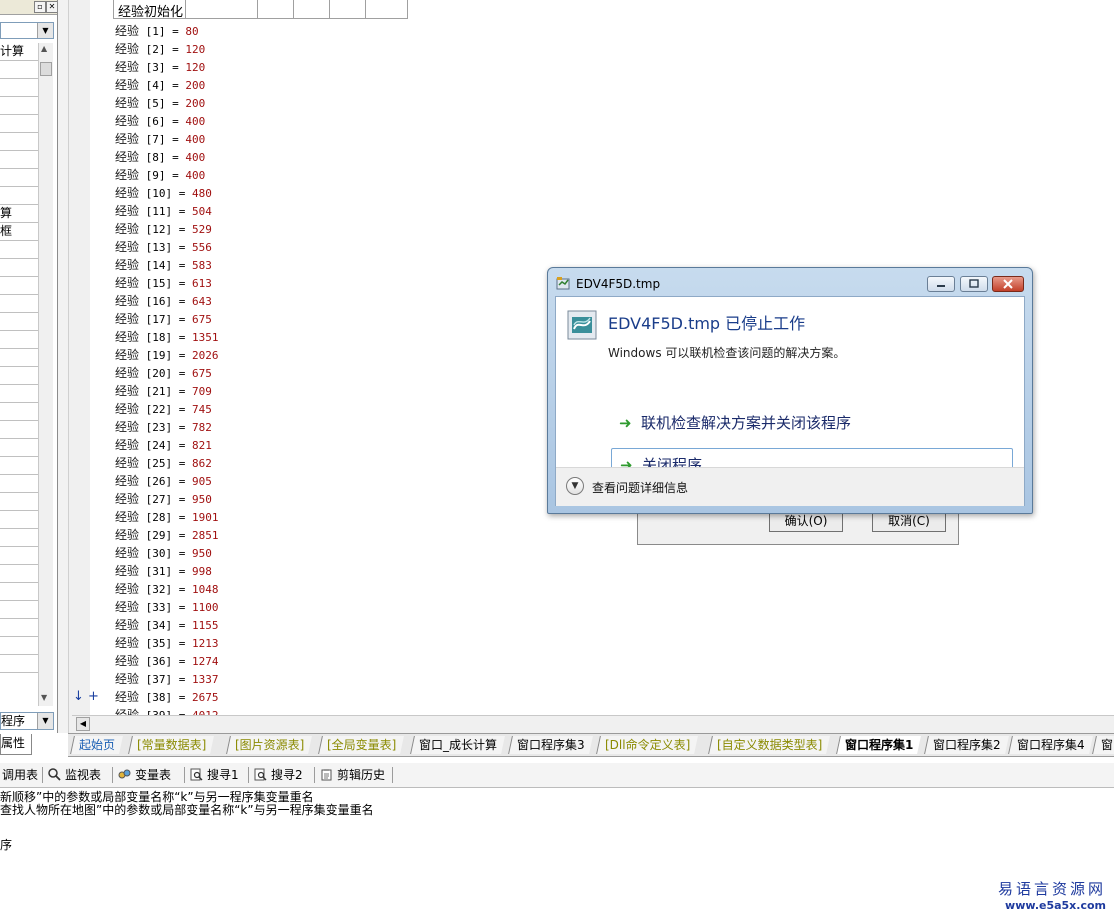  What do you see at coordinates (167, 697) in the screenshot?
I see `code-line: 经验 [38] = 2675` at bounding box center [167, 697].